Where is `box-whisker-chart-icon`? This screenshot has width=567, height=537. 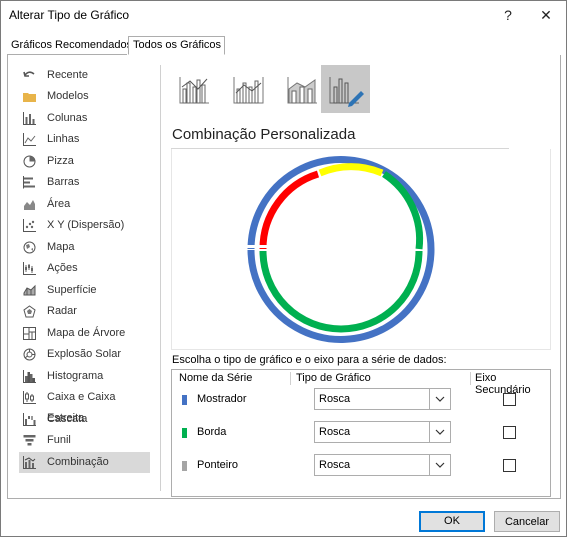
box-whisker-chart-icon is located at coordinates (29, 397).